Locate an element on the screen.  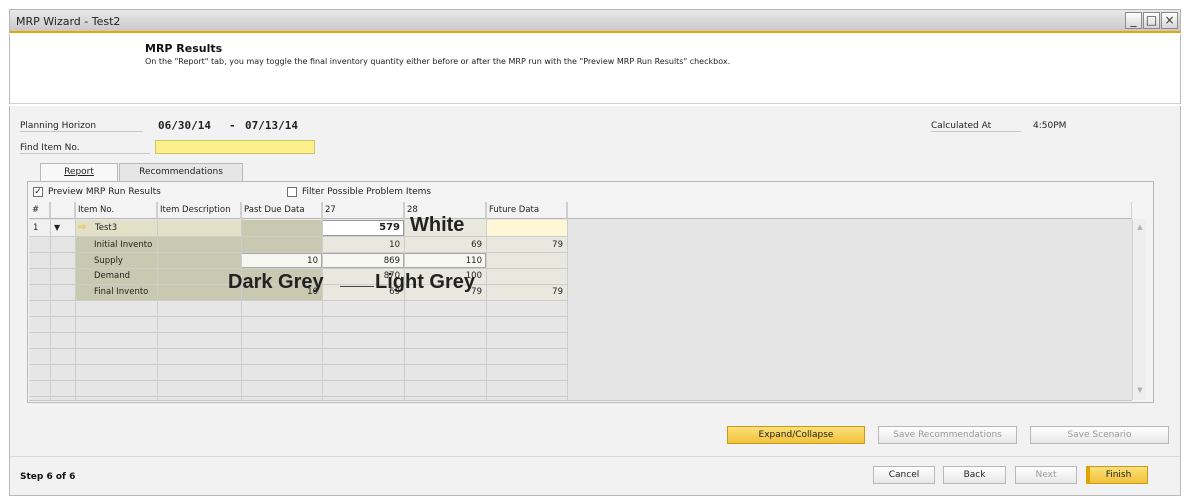
detail-supply-past: 10 is located at coordinates (312, 261).